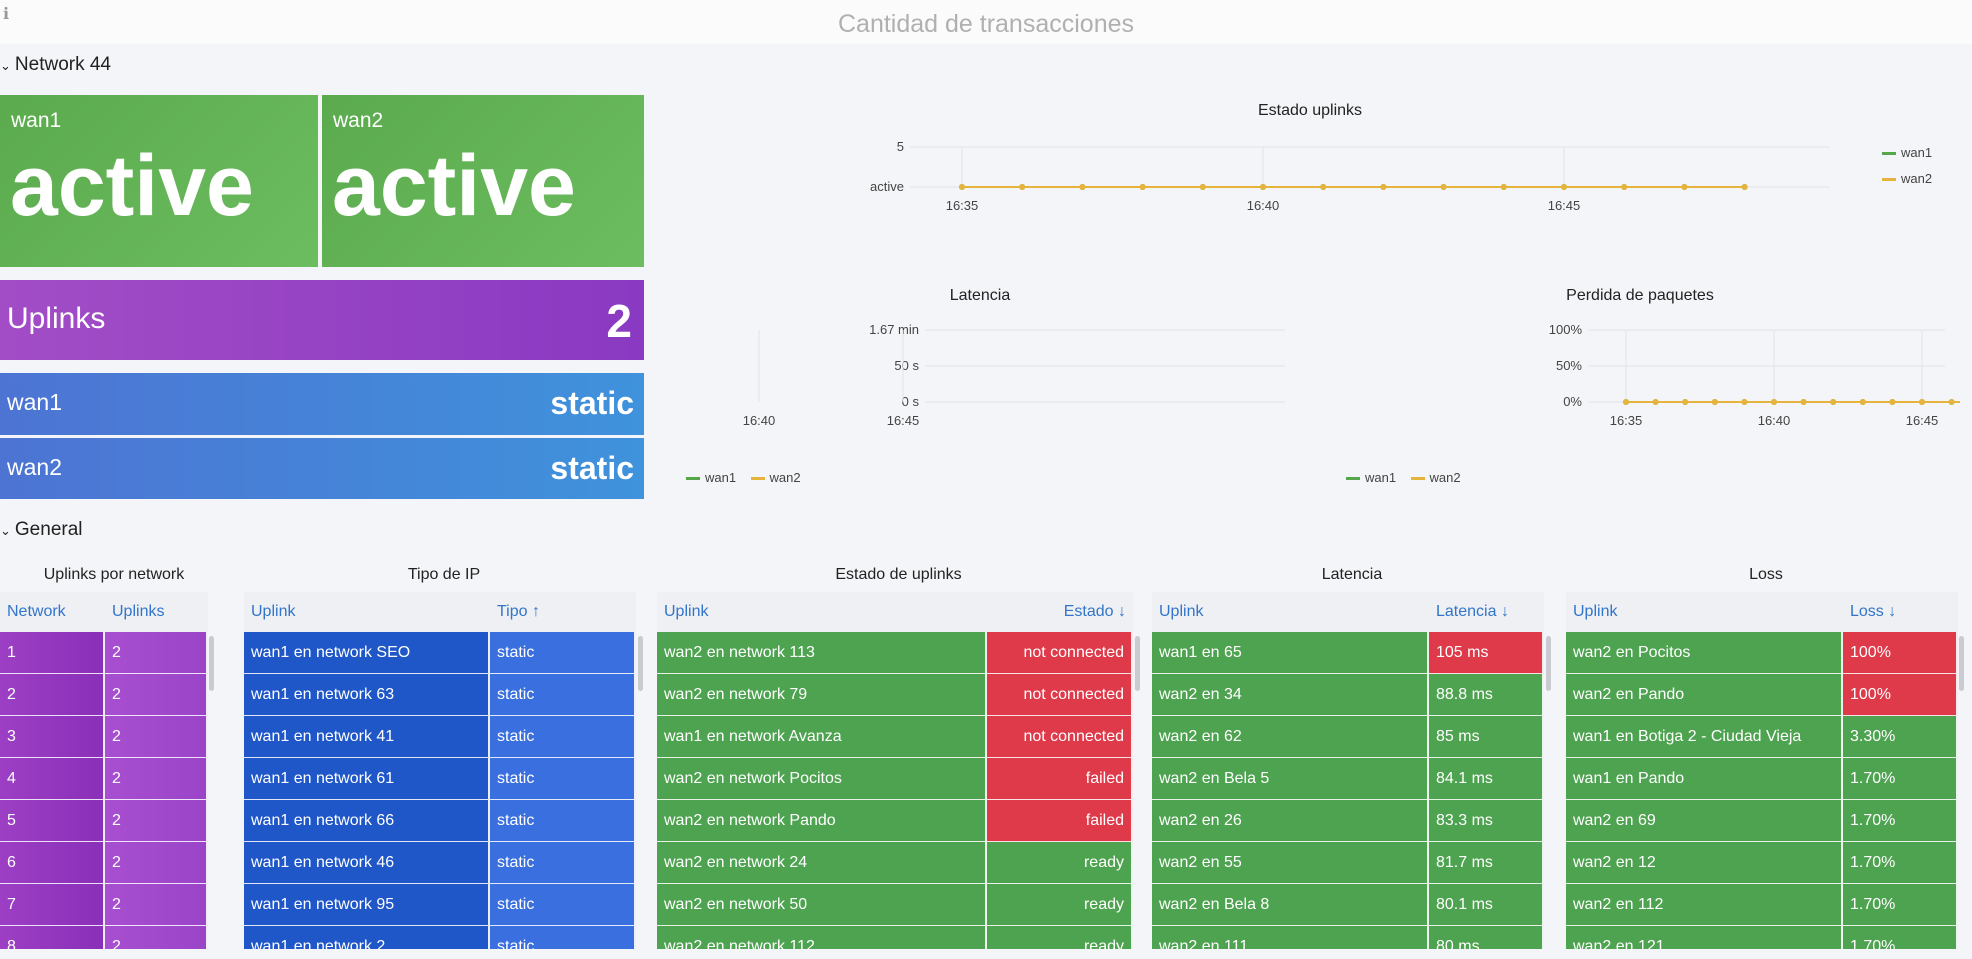  I want to click on table-cell-value: 100%, so click(1900, 653).